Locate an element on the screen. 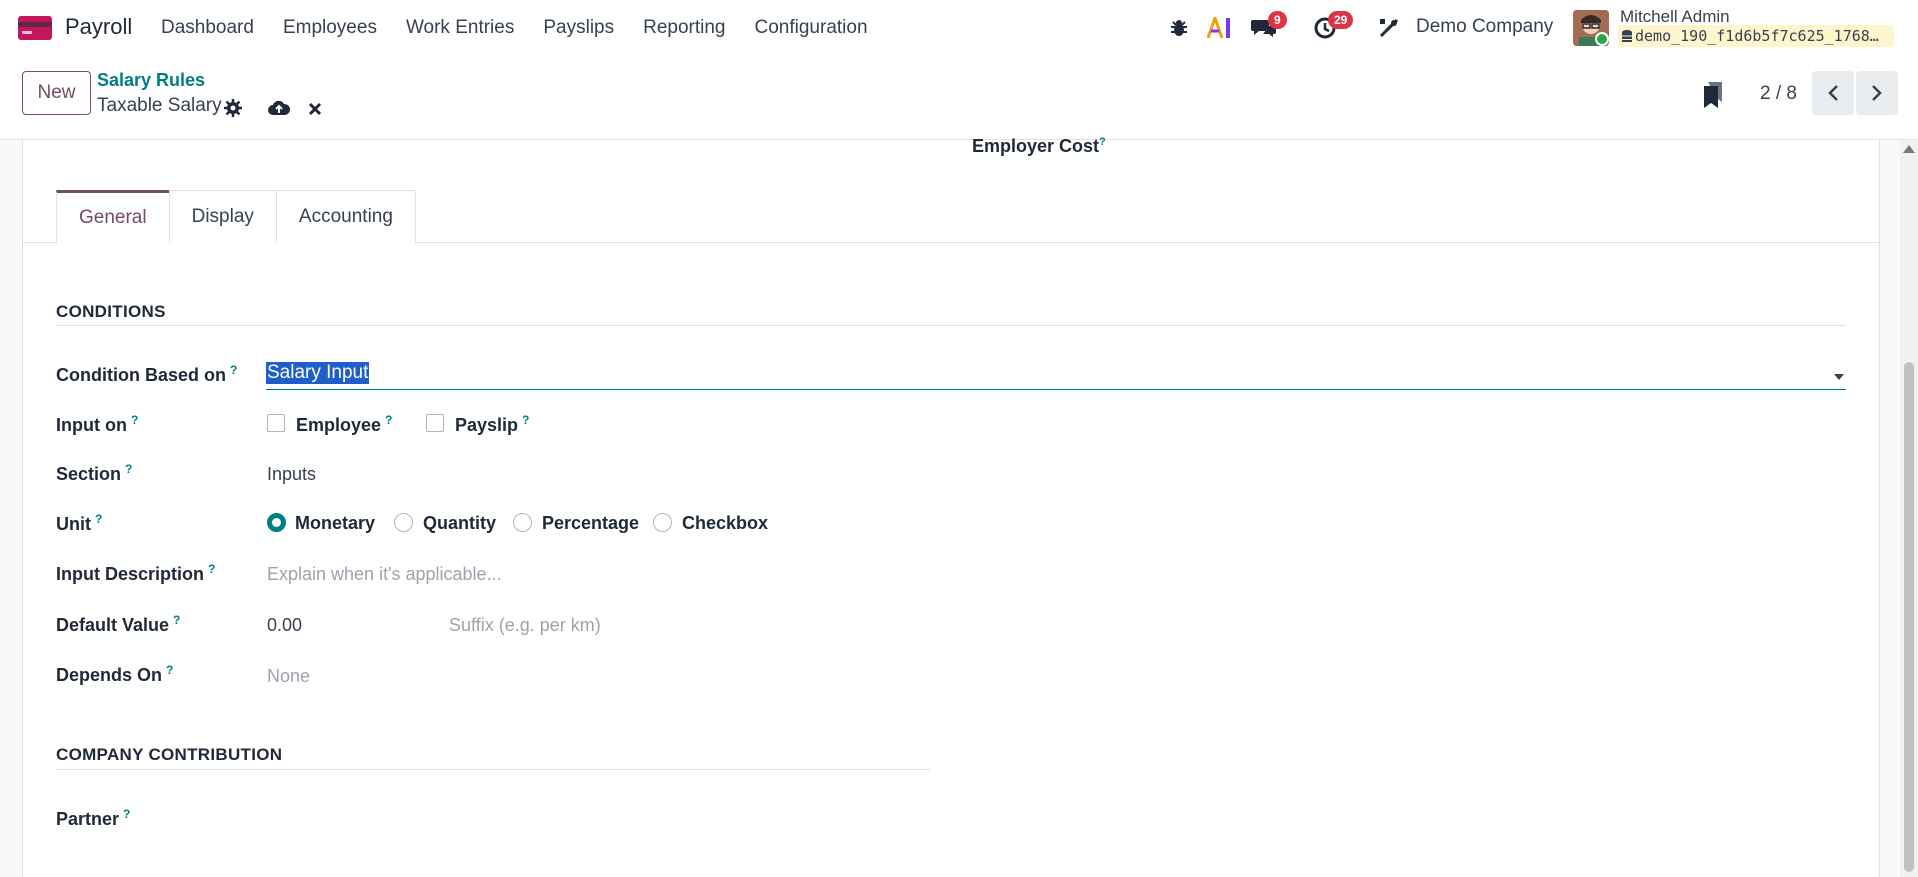 Image resolution: width=1918 pixels, height=877 pixels. tab-accounting: Accounting is located at coordinates (345, 216).